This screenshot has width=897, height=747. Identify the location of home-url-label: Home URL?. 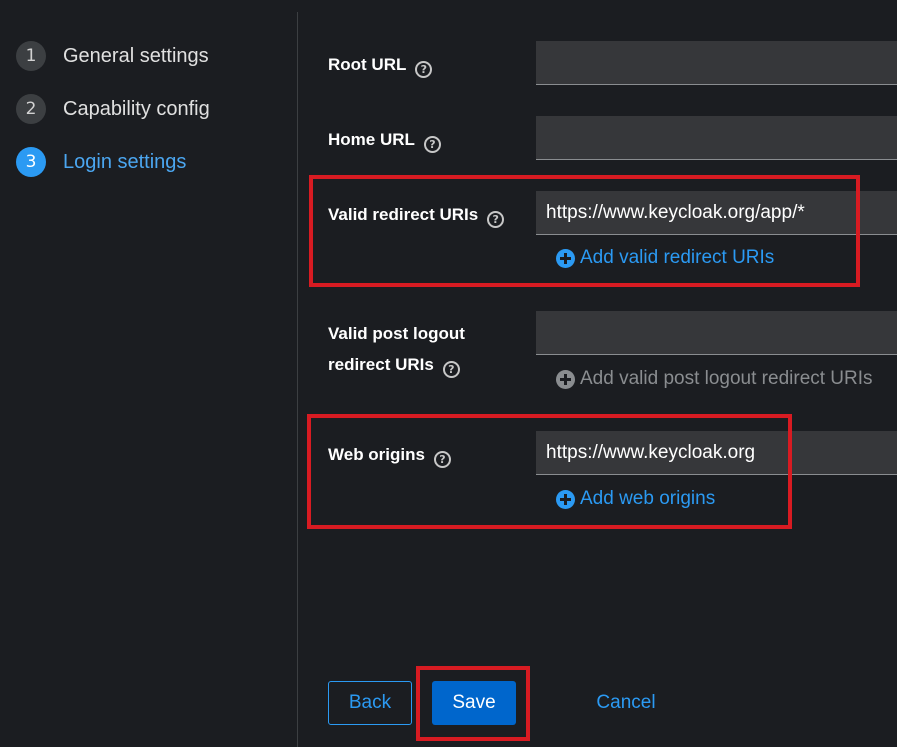
(384, 140).